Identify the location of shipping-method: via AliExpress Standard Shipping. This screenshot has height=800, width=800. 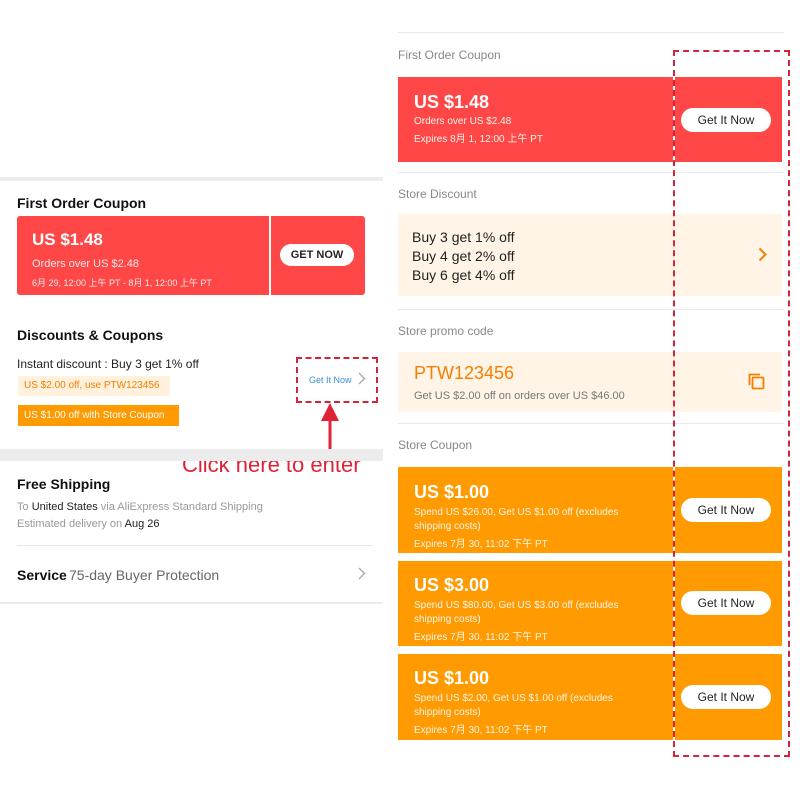
(181, 507).